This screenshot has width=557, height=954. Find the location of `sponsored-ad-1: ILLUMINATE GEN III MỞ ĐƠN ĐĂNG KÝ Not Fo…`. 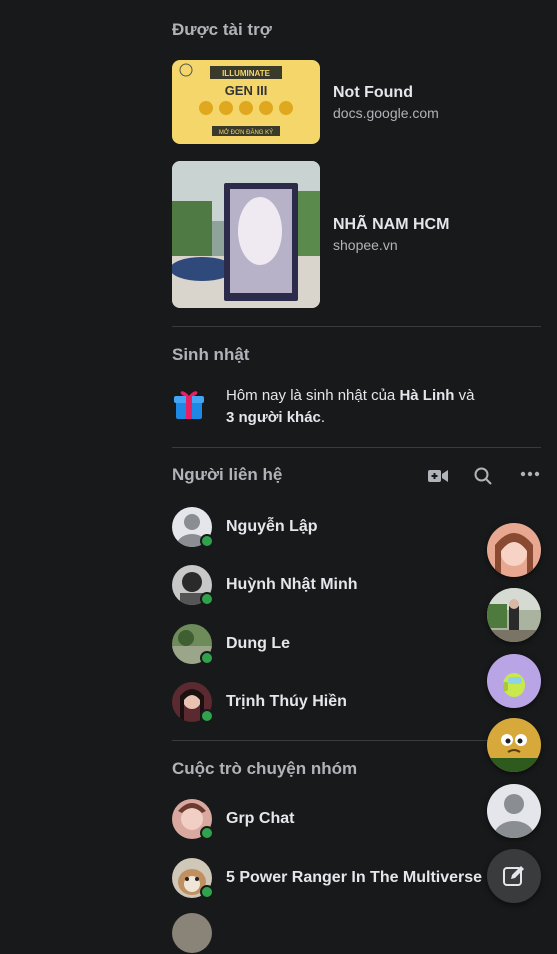

sponsored-ad-1: ILLUMINATE GEN III MỞ ĐƠN ĐĂNG KÝ Not Fo… is located at coordinates (357, 102).